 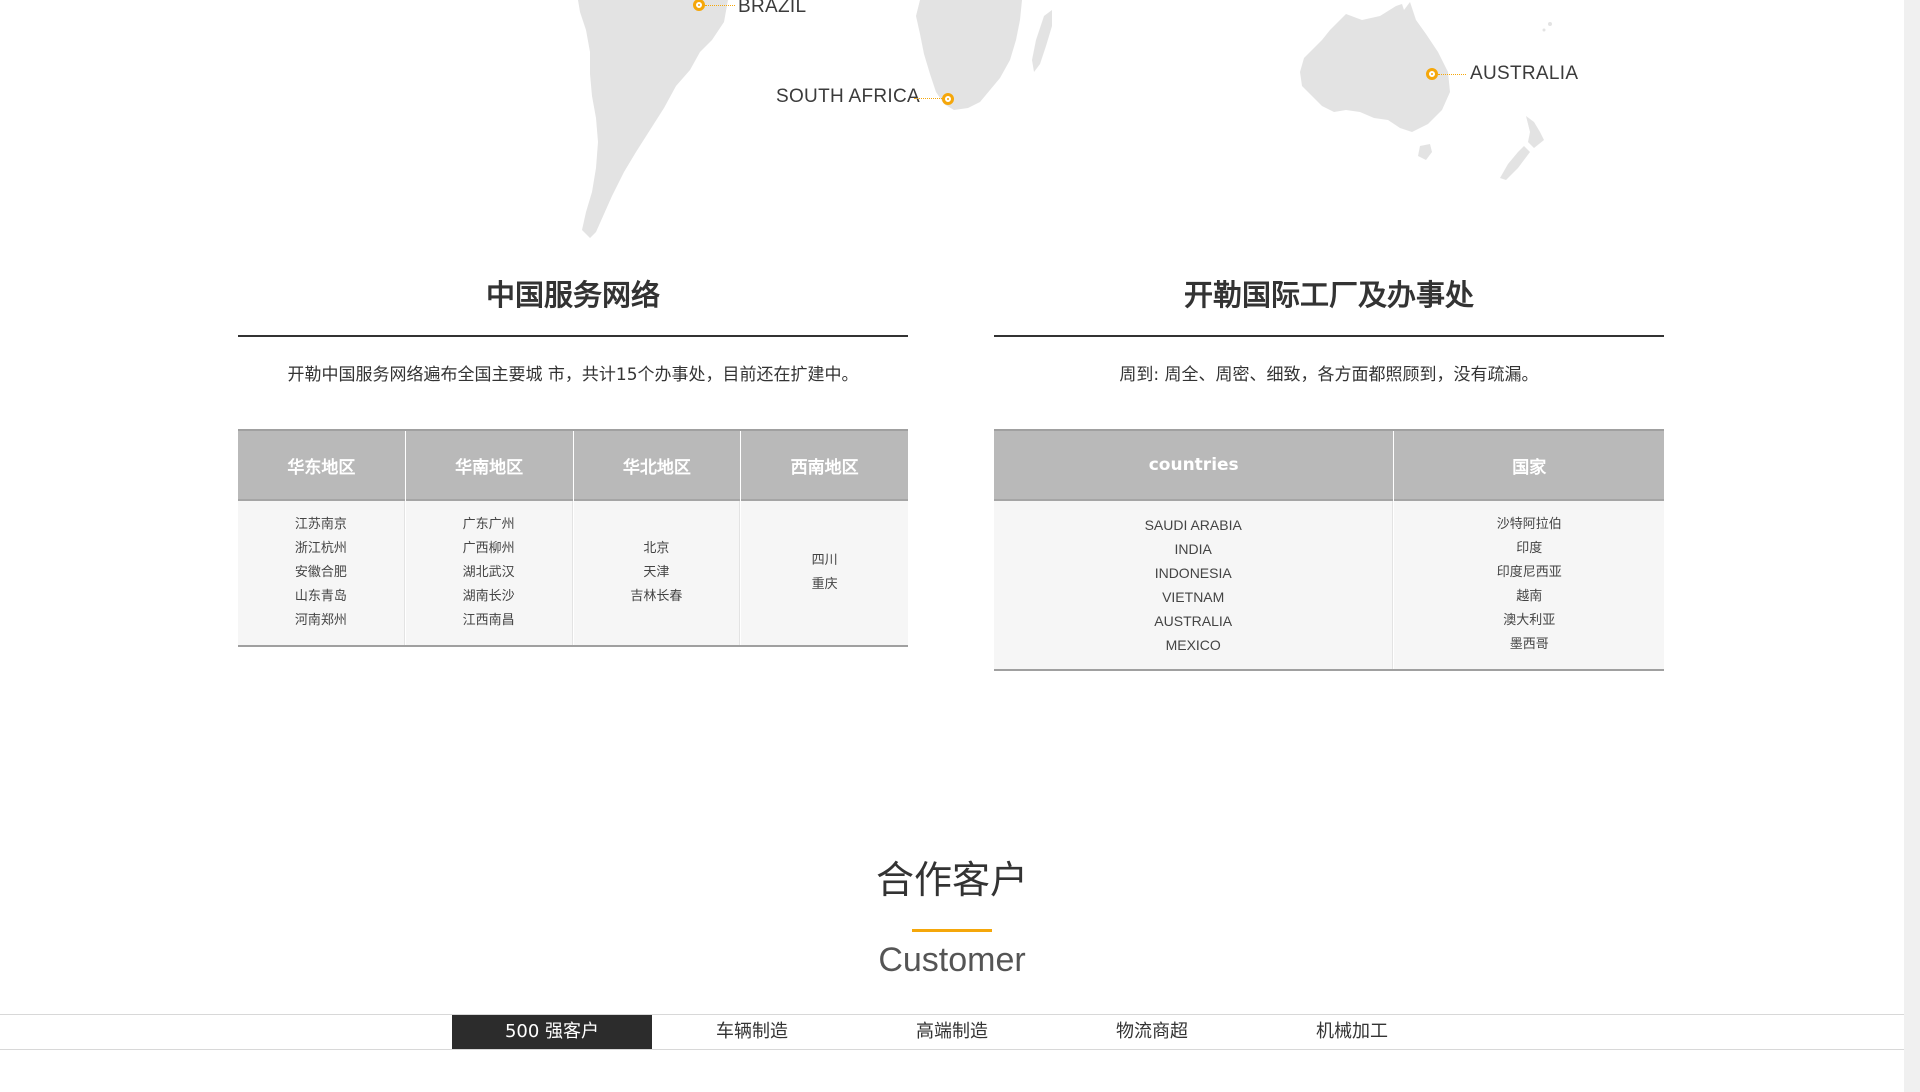 I want to click on international-title: 开勒国际工厂及办事处, so click(x=1328, y=295).